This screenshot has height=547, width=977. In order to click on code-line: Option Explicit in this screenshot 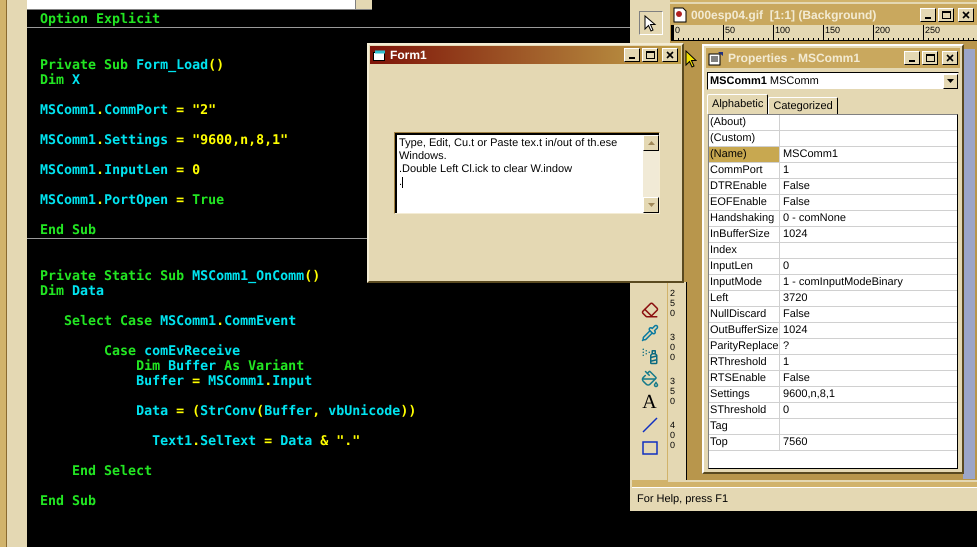, I will do `click(100, 19)`.